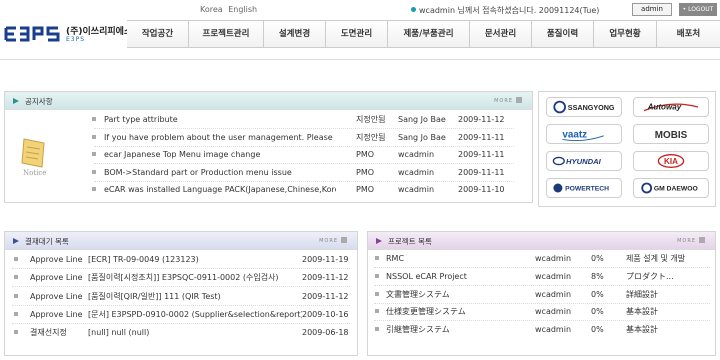 The width and height of the screenshot is (720, 360). Describe the element at coordinates (429, 34) in the screenshot. I see `nav-item-product: 제품/부품관리` at that location.